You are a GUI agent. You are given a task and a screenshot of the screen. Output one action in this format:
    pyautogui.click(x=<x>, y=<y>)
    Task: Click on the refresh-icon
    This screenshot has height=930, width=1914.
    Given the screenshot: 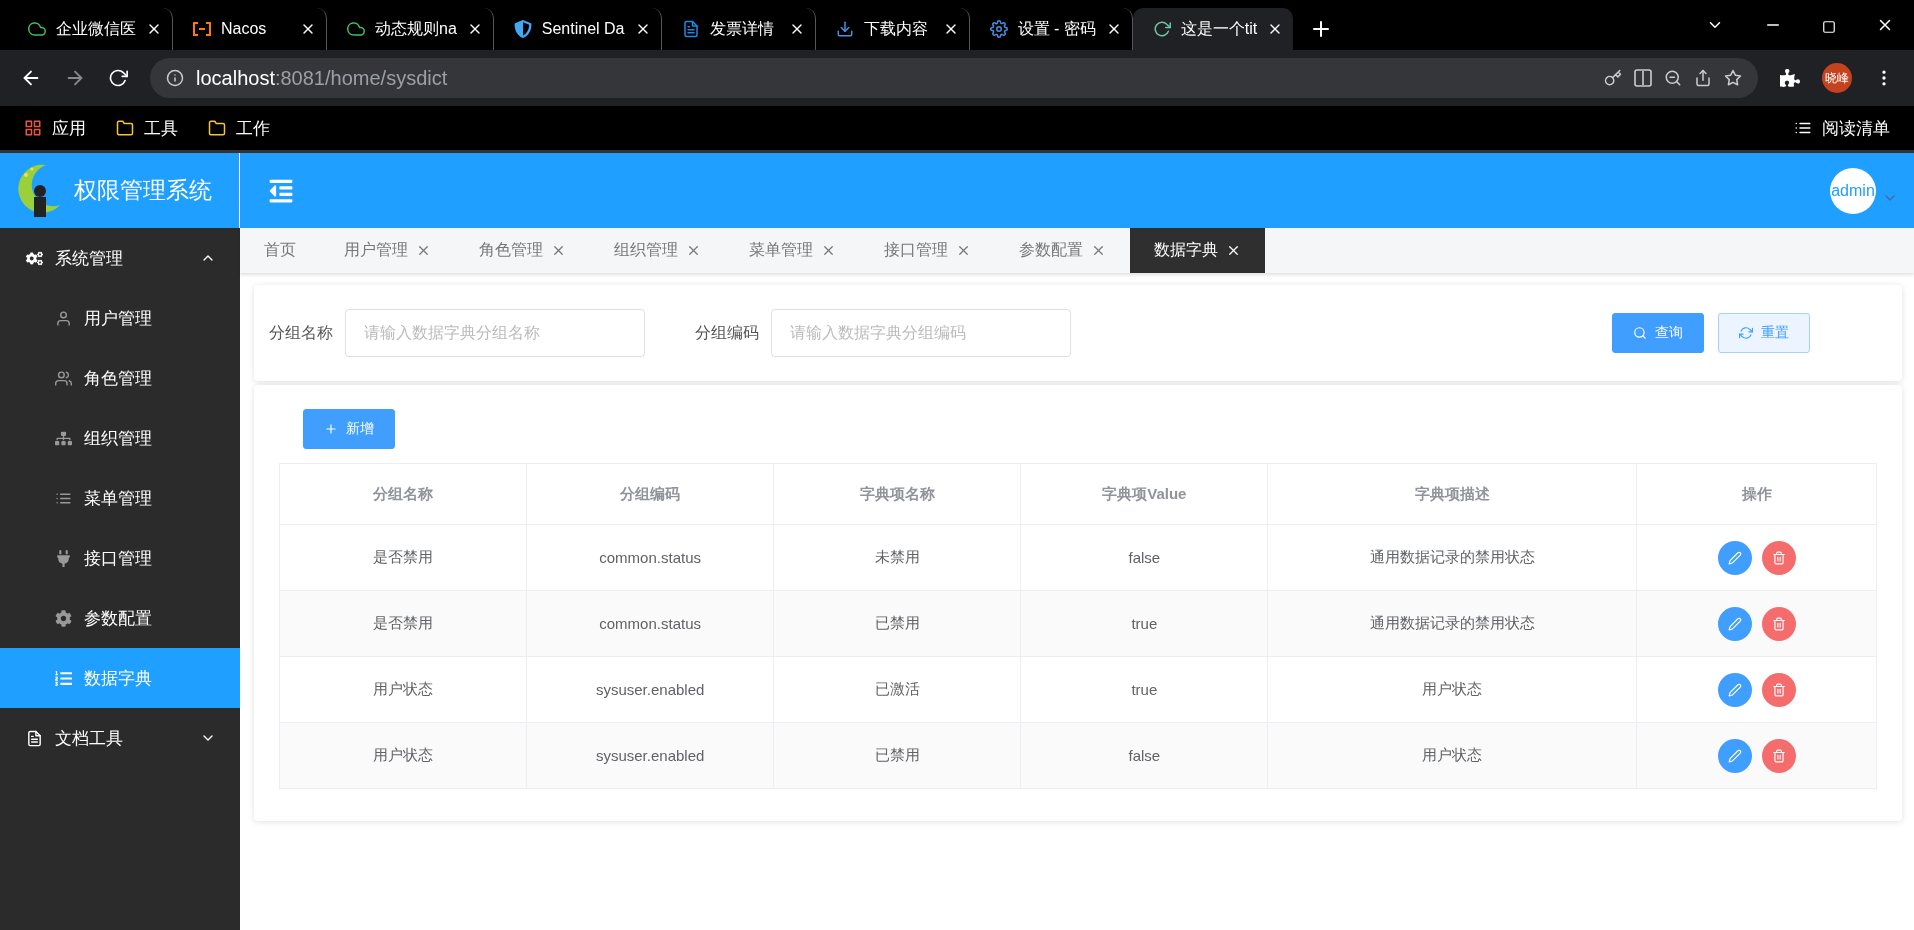 What is the action you would take?
    pyautogui.click(x=1746, y=333)
    